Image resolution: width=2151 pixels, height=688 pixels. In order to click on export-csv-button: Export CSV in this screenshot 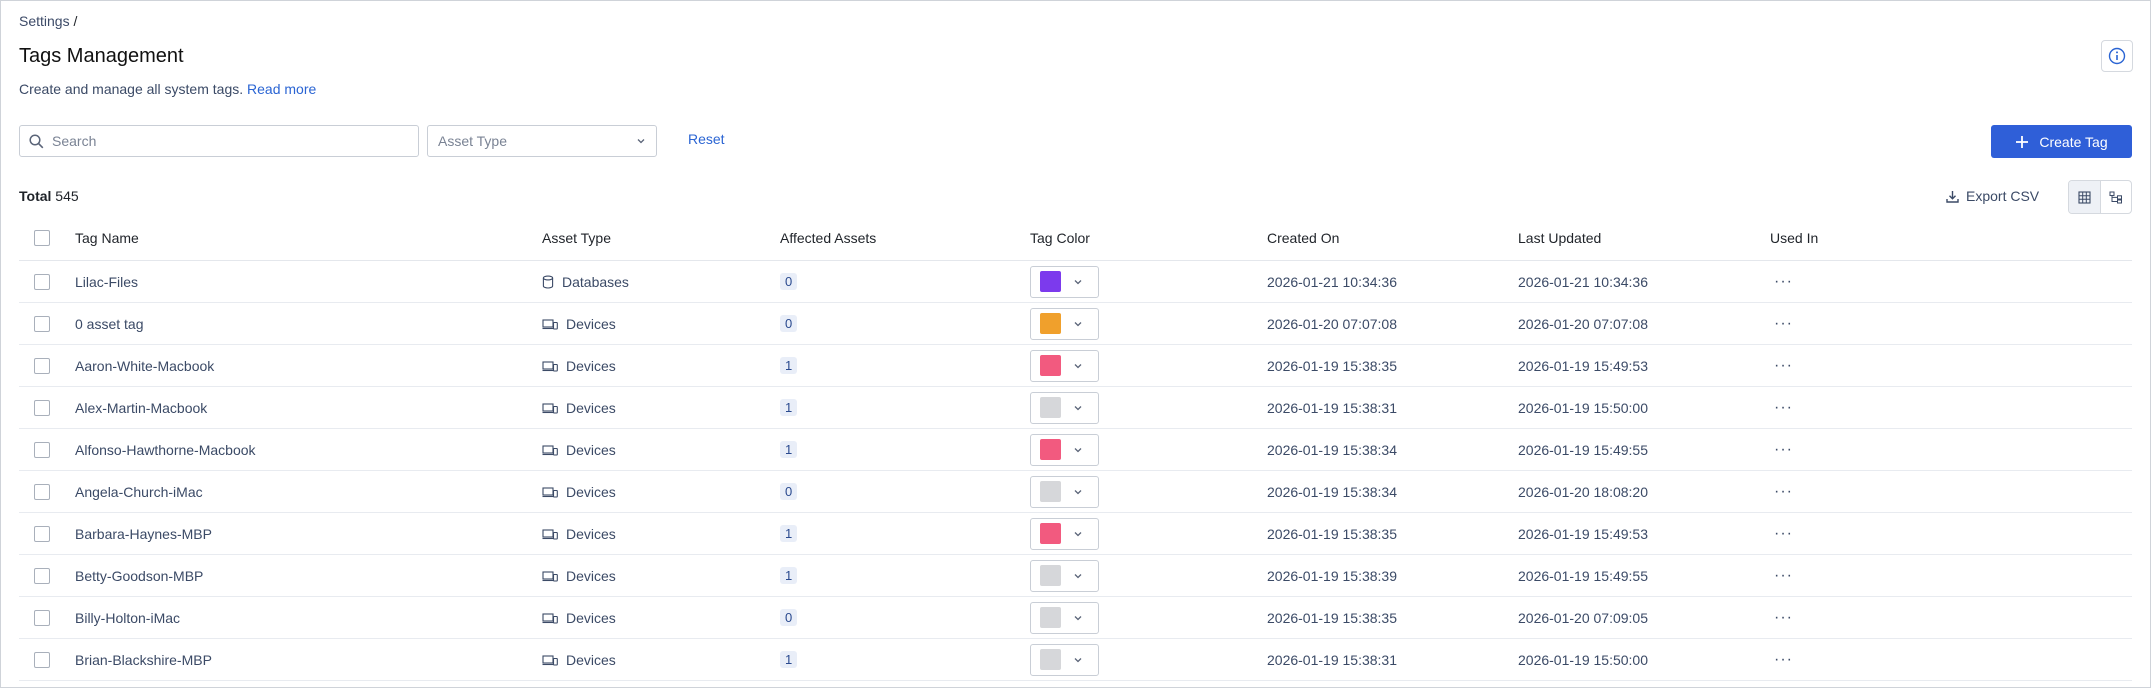, I will do `click(1992, 196)`.